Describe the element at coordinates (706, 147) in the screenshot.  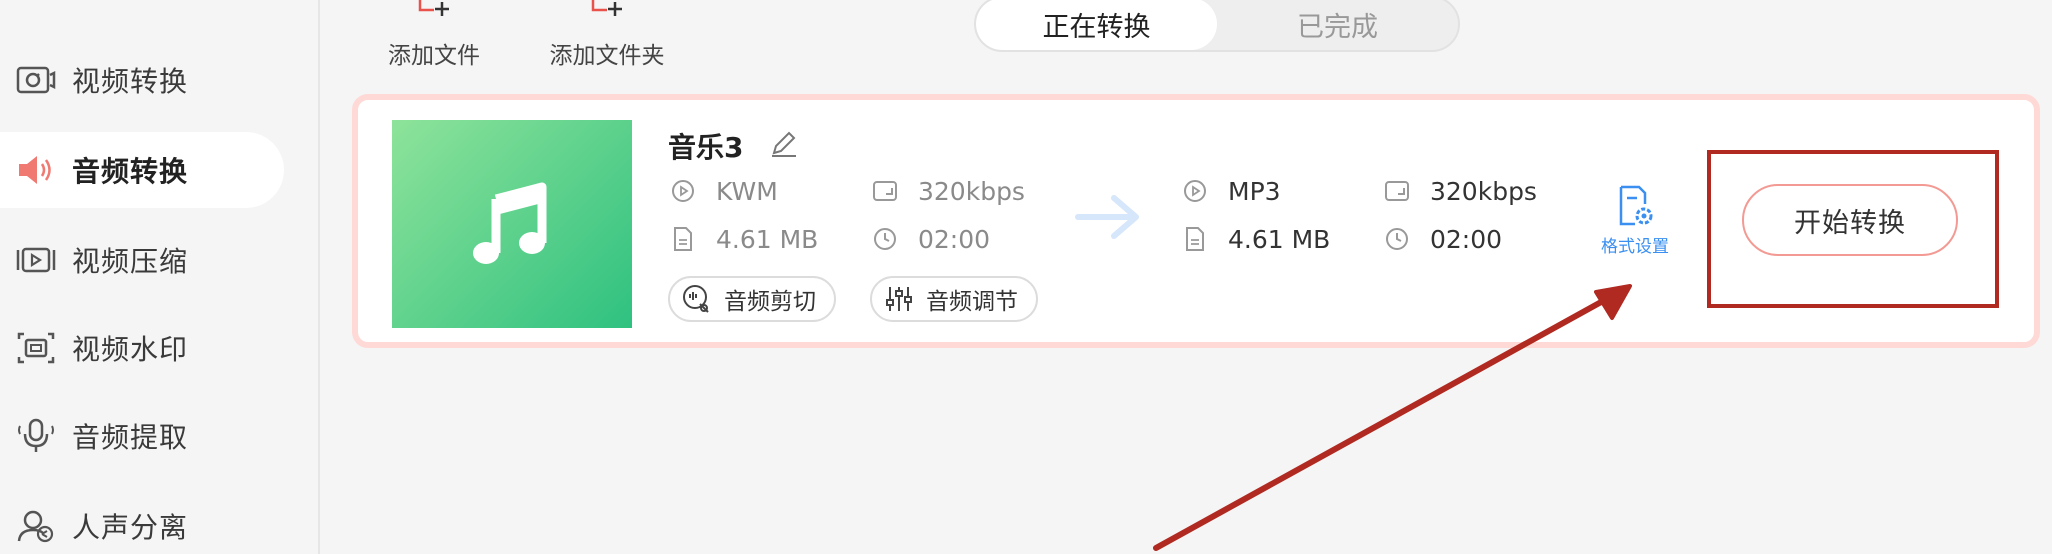
I see `file-name-text: 音乐3` at that location.